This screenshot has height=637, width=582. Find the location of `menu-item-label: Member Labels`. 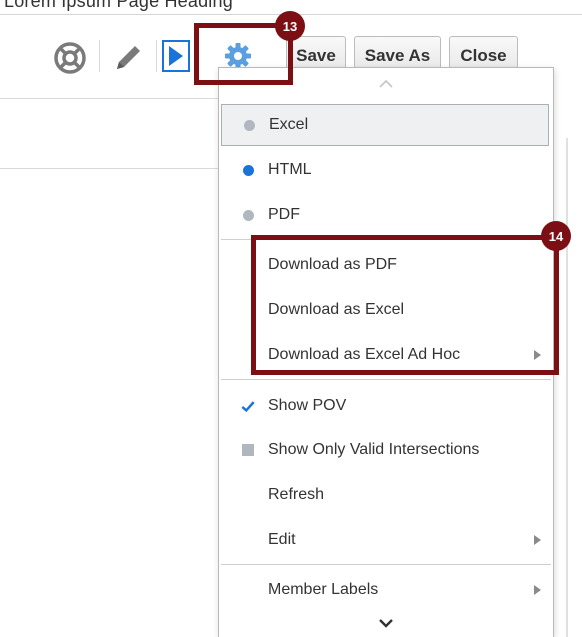

menu-item-label: Member Labels is located at coordinates (323, 589).